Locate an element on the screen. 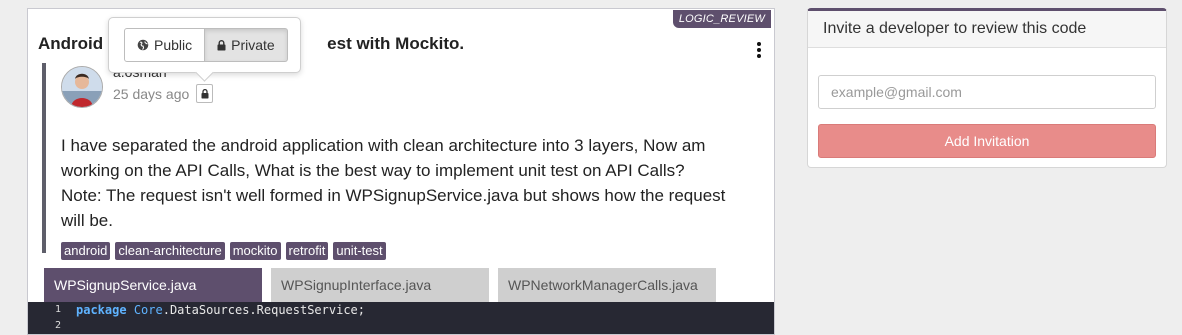 The height and width of the screenshot is (335, 1182). visibility-toggle: Public Private is located at coordinates (206, 45).